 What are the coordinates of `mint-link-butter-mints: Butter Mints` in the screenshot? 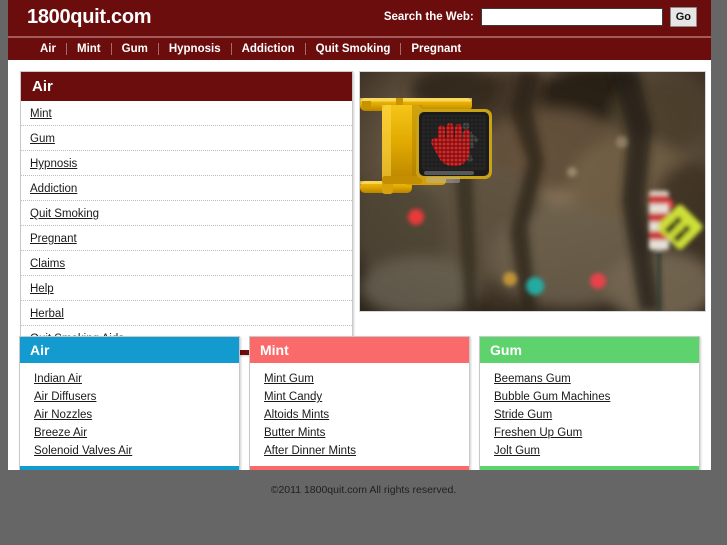 It's located at (294, 433).